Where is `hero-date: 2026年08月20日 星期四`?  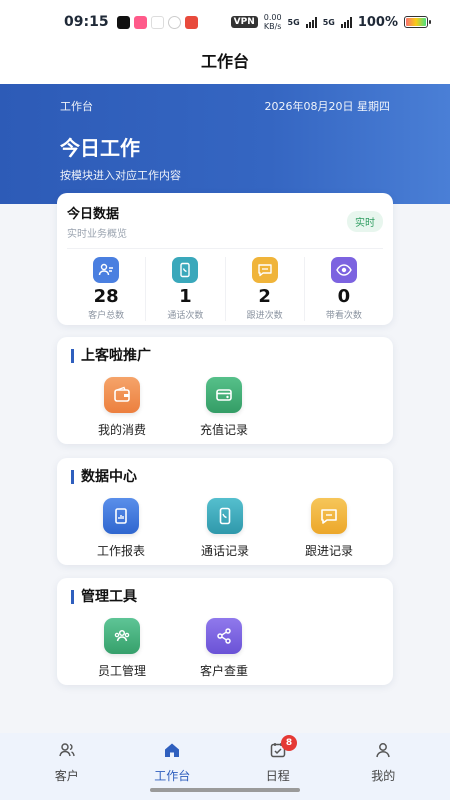 hero-date: 2026年08月20日 星期四 is located at coordinates (327, 106).